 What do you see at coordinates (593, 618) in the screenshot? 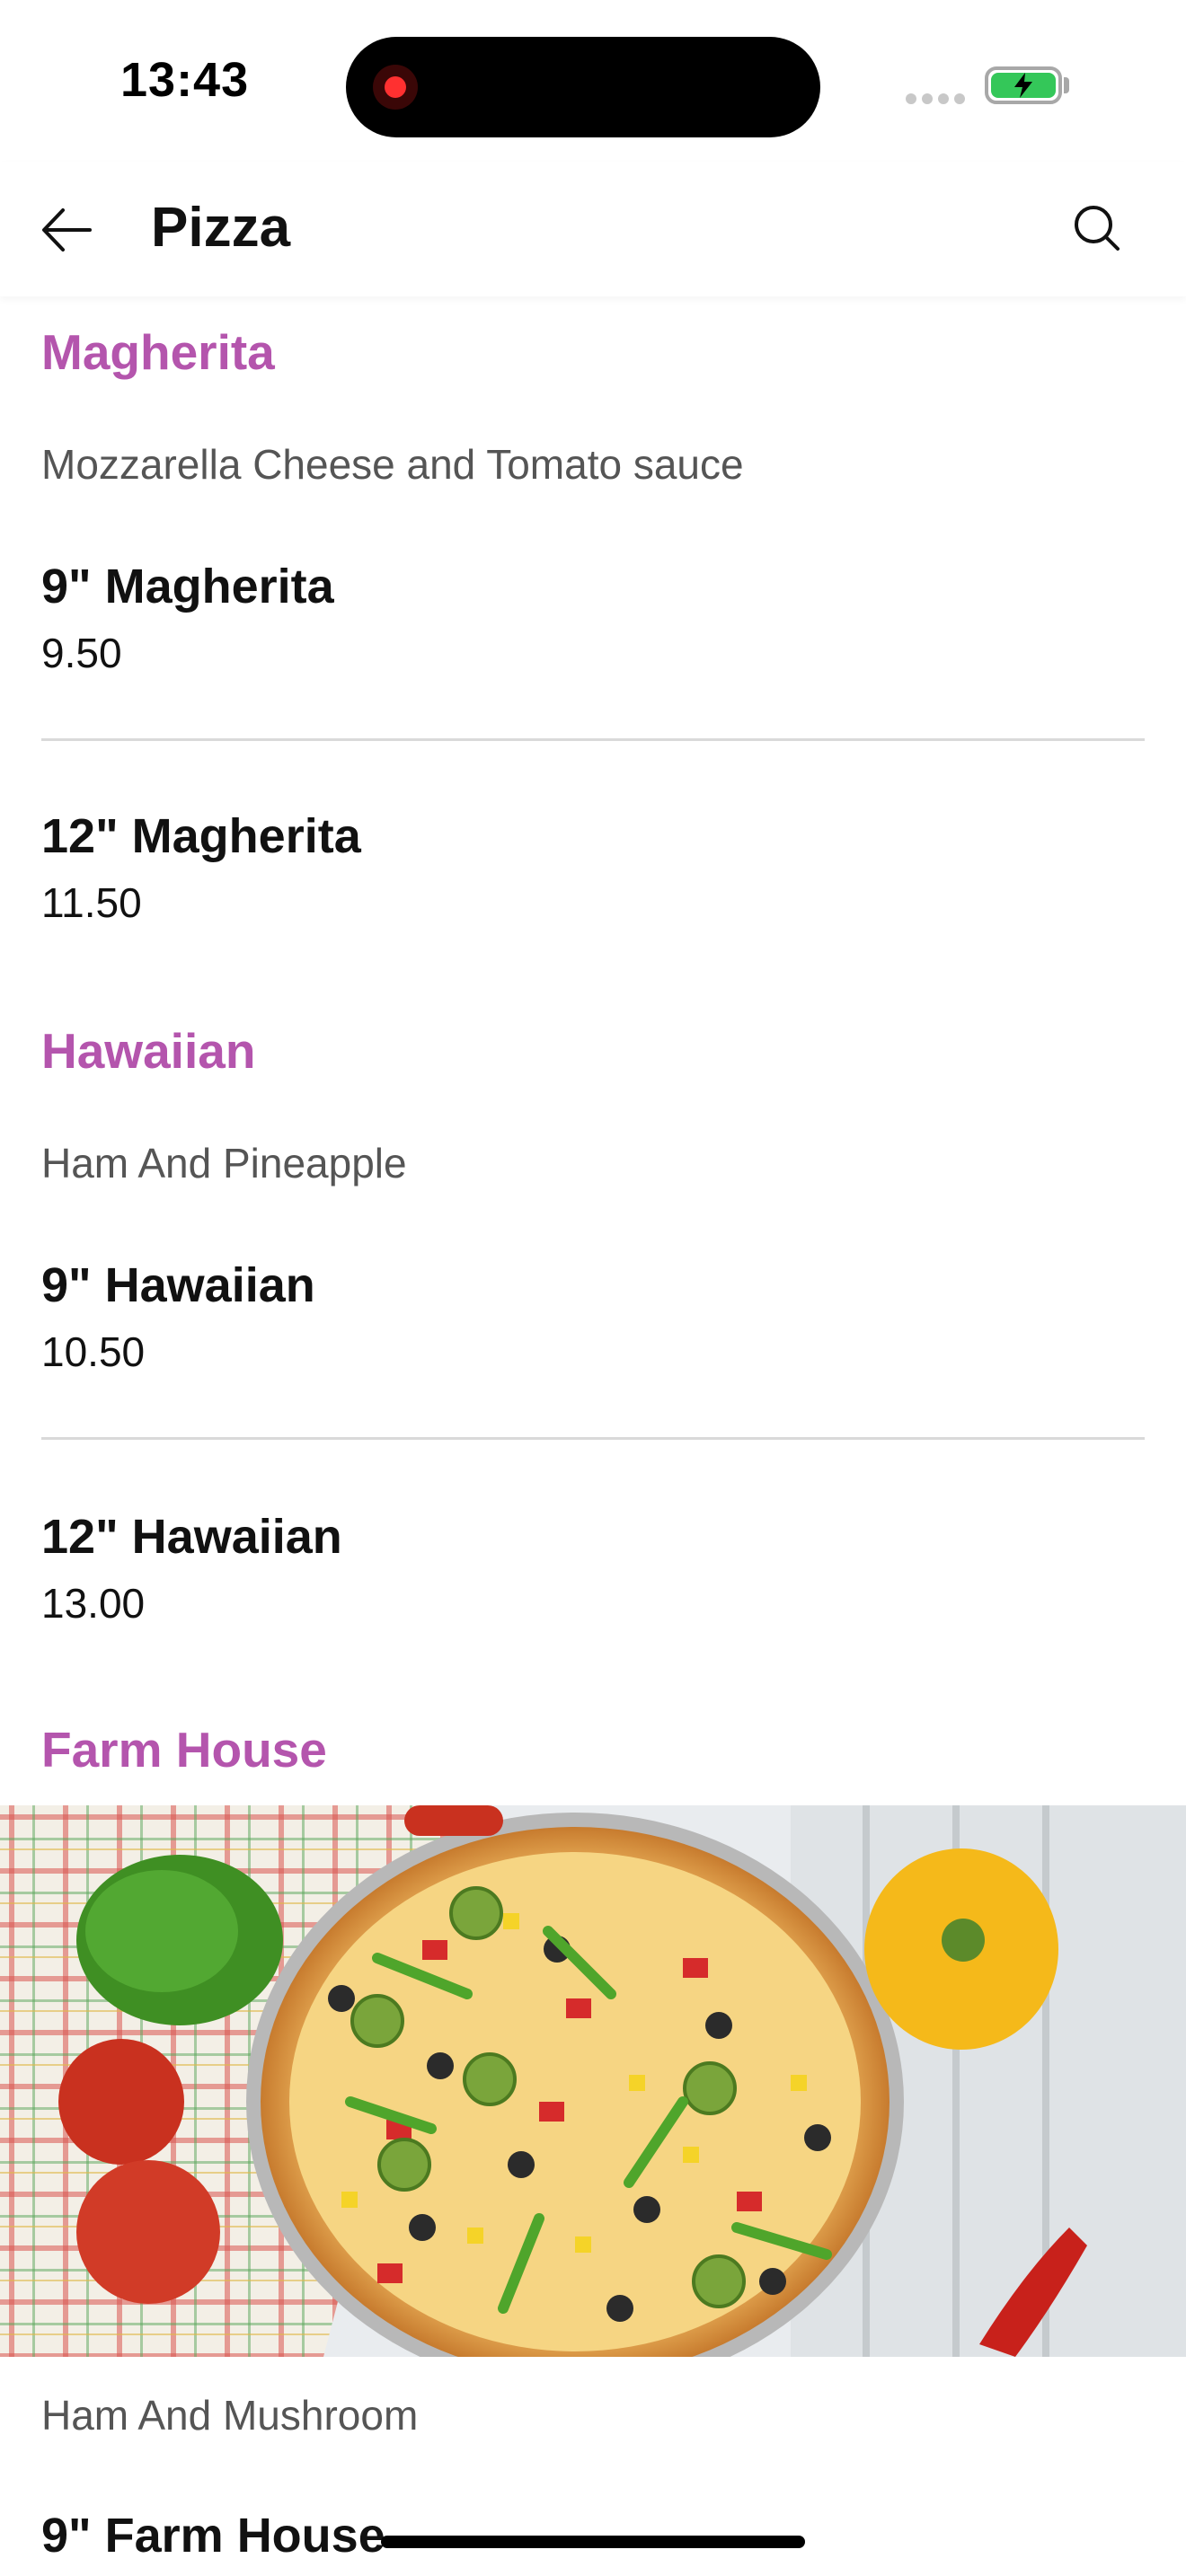
I see `menu-item: 9" Magherita 9.50` at bounding box center [593, 618].